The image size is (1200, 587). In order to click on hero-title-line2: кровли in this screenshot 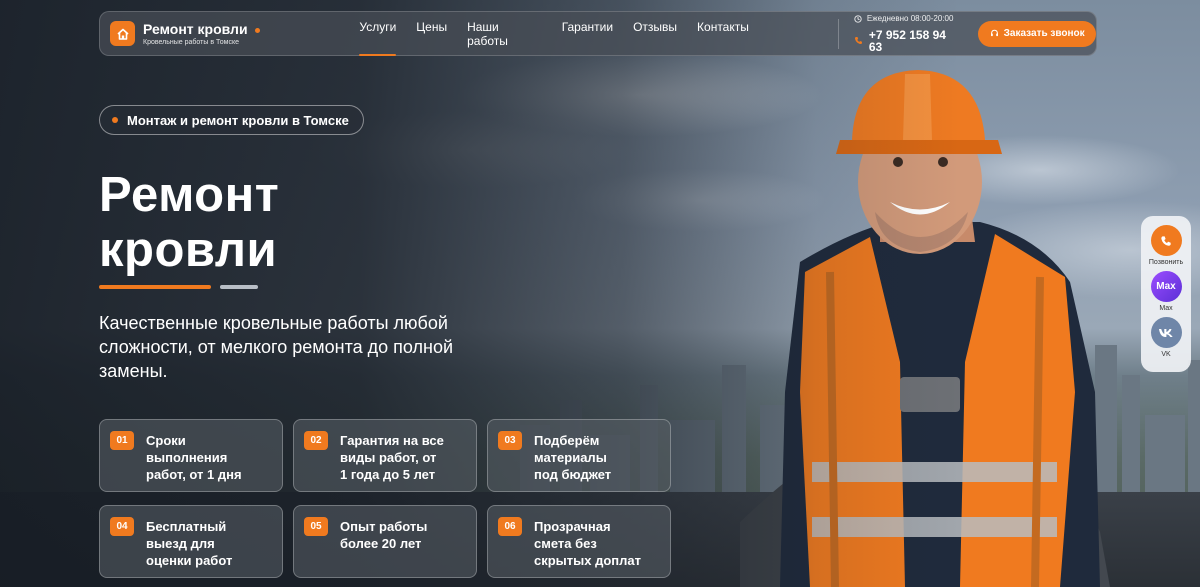, I will do `click(188, 250)`.